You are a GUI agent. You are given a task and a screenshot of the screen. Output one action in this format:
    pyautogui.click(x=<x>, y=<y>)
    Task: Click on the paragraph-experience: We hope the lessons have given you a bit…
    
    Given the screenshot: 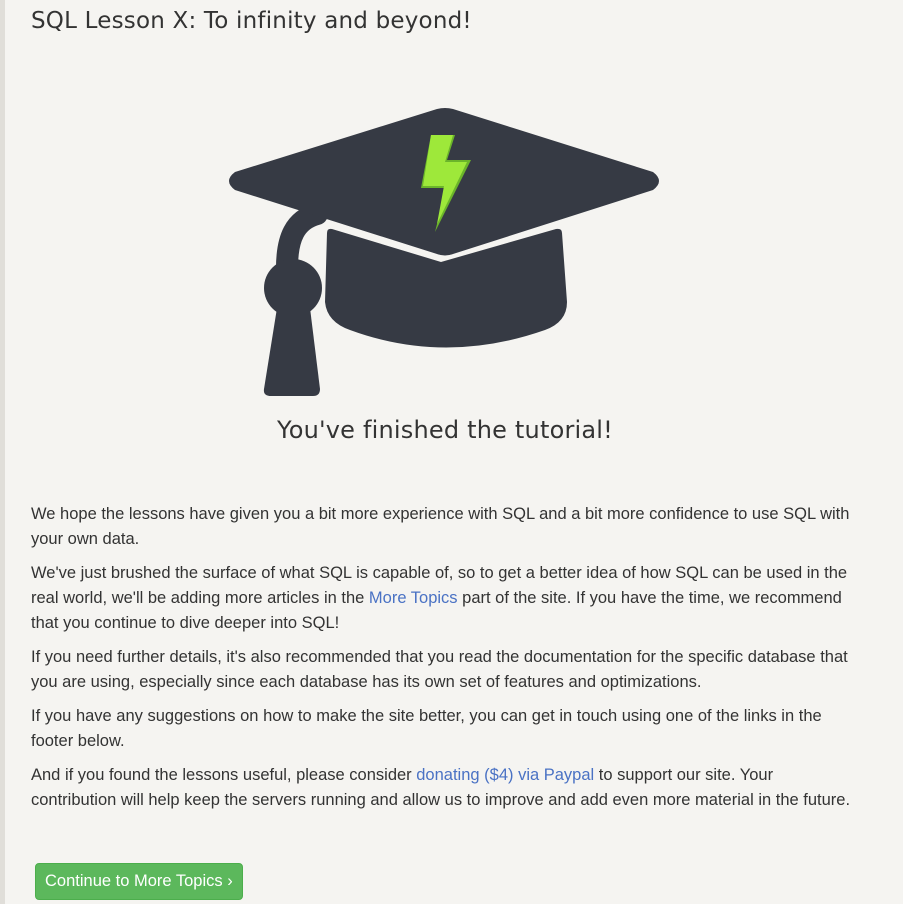 What is the action you would take?
    pyautogui.click(x=440, y=526)
    